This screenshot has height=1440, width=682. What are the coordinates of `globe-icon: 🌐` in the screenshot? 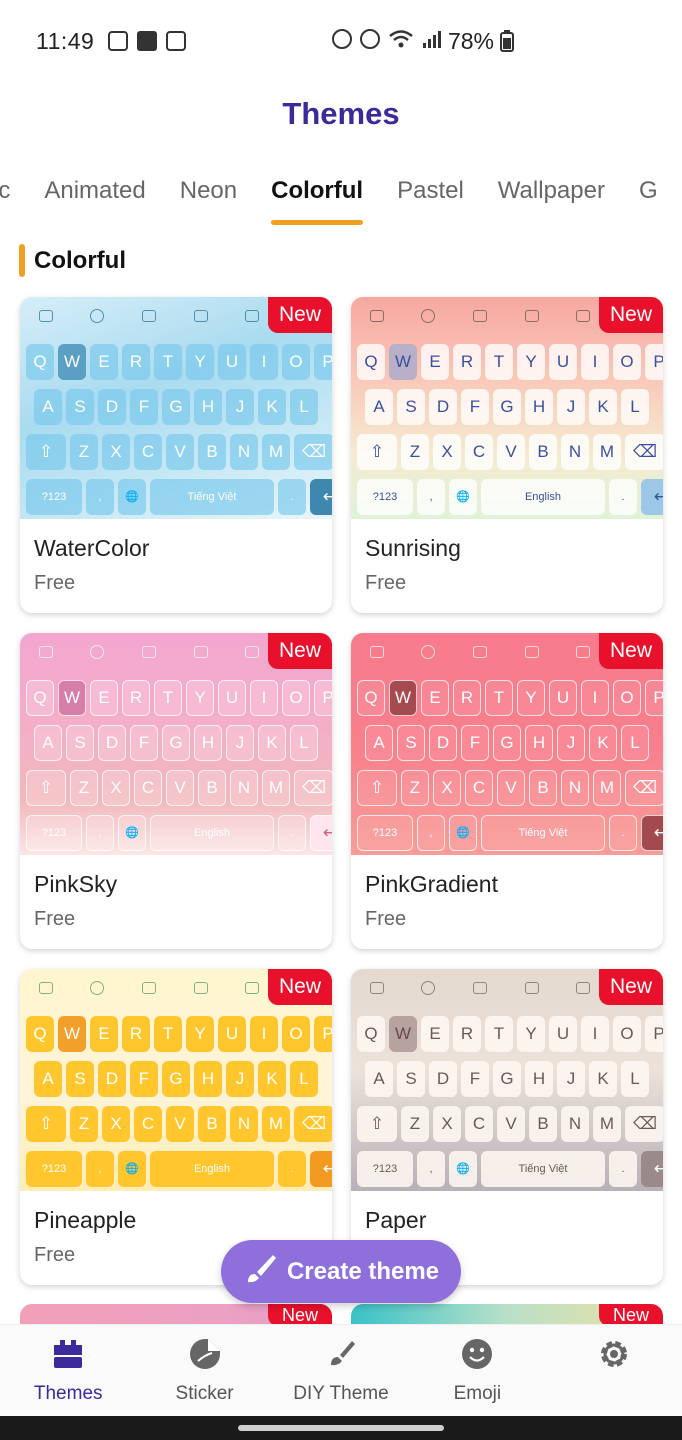 It's located at (132, 1168).